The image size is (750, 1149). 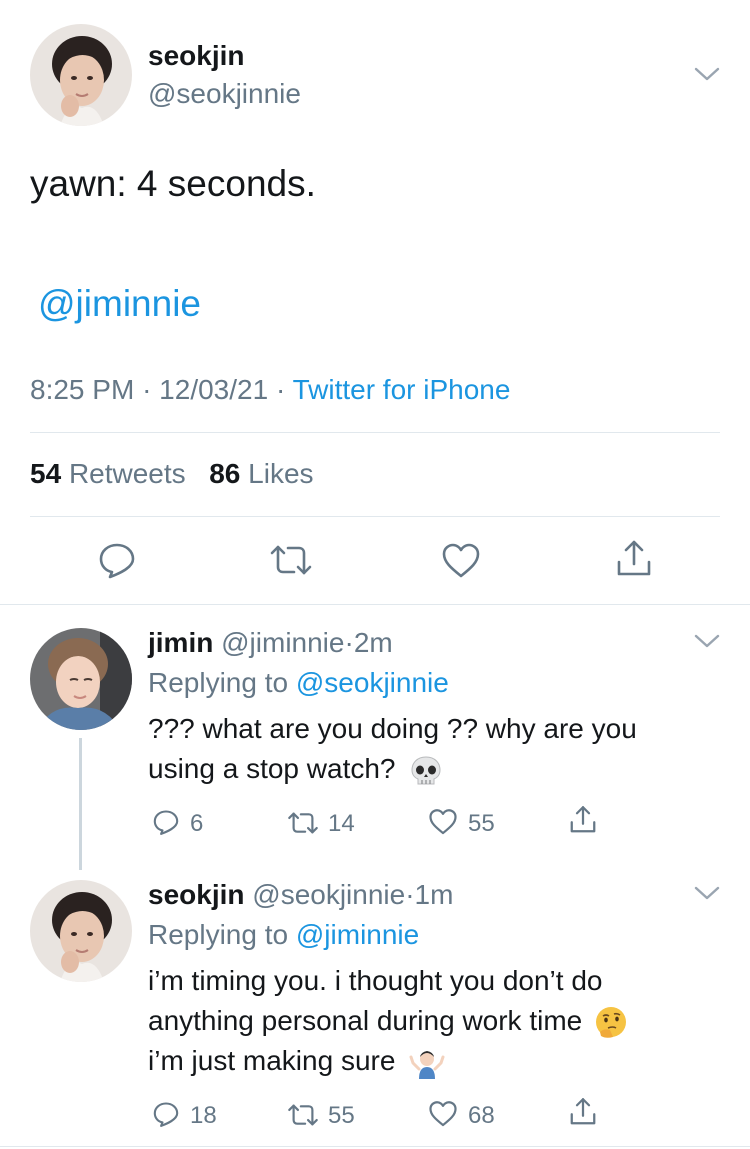 What do you see at coordinates (80, 804) in the screenshot?
I see `thread-connector` at bounding box center [80, 804].